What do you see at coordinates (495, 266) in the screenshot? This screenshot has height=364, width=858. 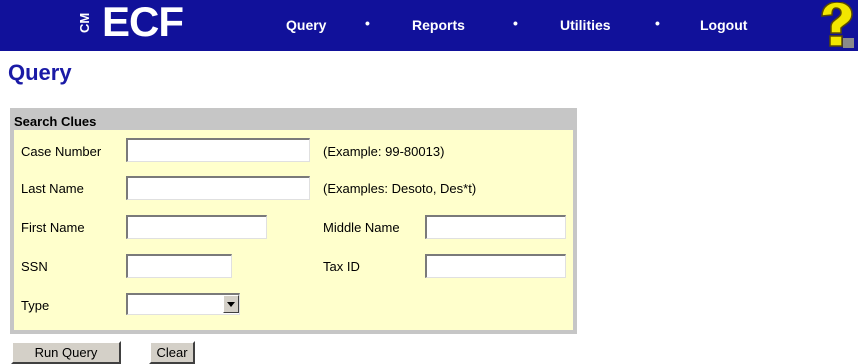 I see `tax-id-field` at bounding box center [495, 266].